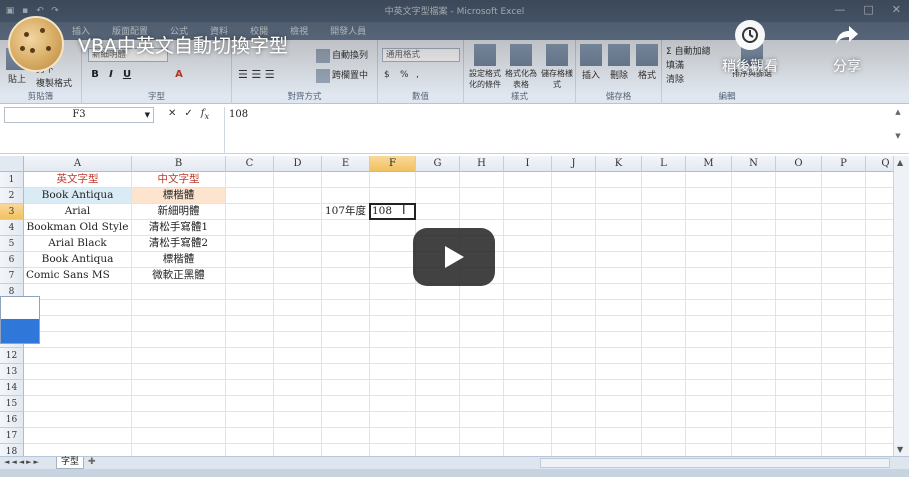 The height and width of the screenshot is (477, 909). Describe the element at coordinates (754, 180) in the screenshot. I see `cell-n1` at that location.